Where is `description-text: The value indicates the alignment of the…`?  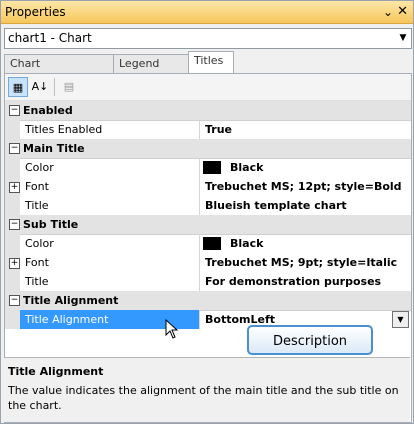
description-text: The value indicates the alignment of the… is located at coordinates (203, 398).